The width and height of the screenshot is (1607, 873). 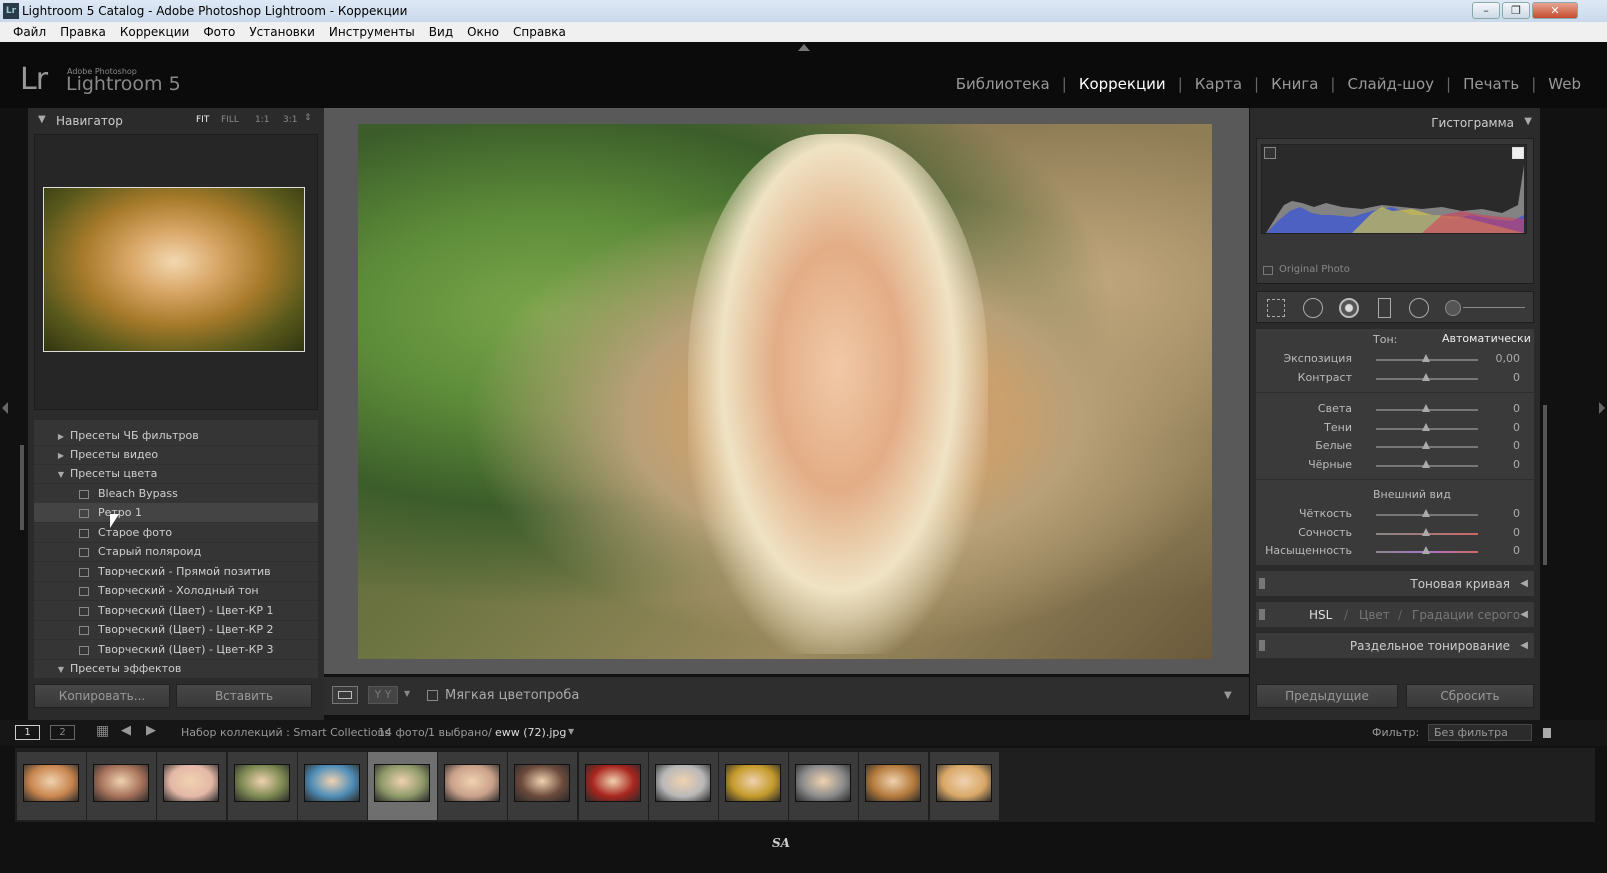 I want to click on histogram-header: Гистограмма ▼, so click(x=1395, y=123).